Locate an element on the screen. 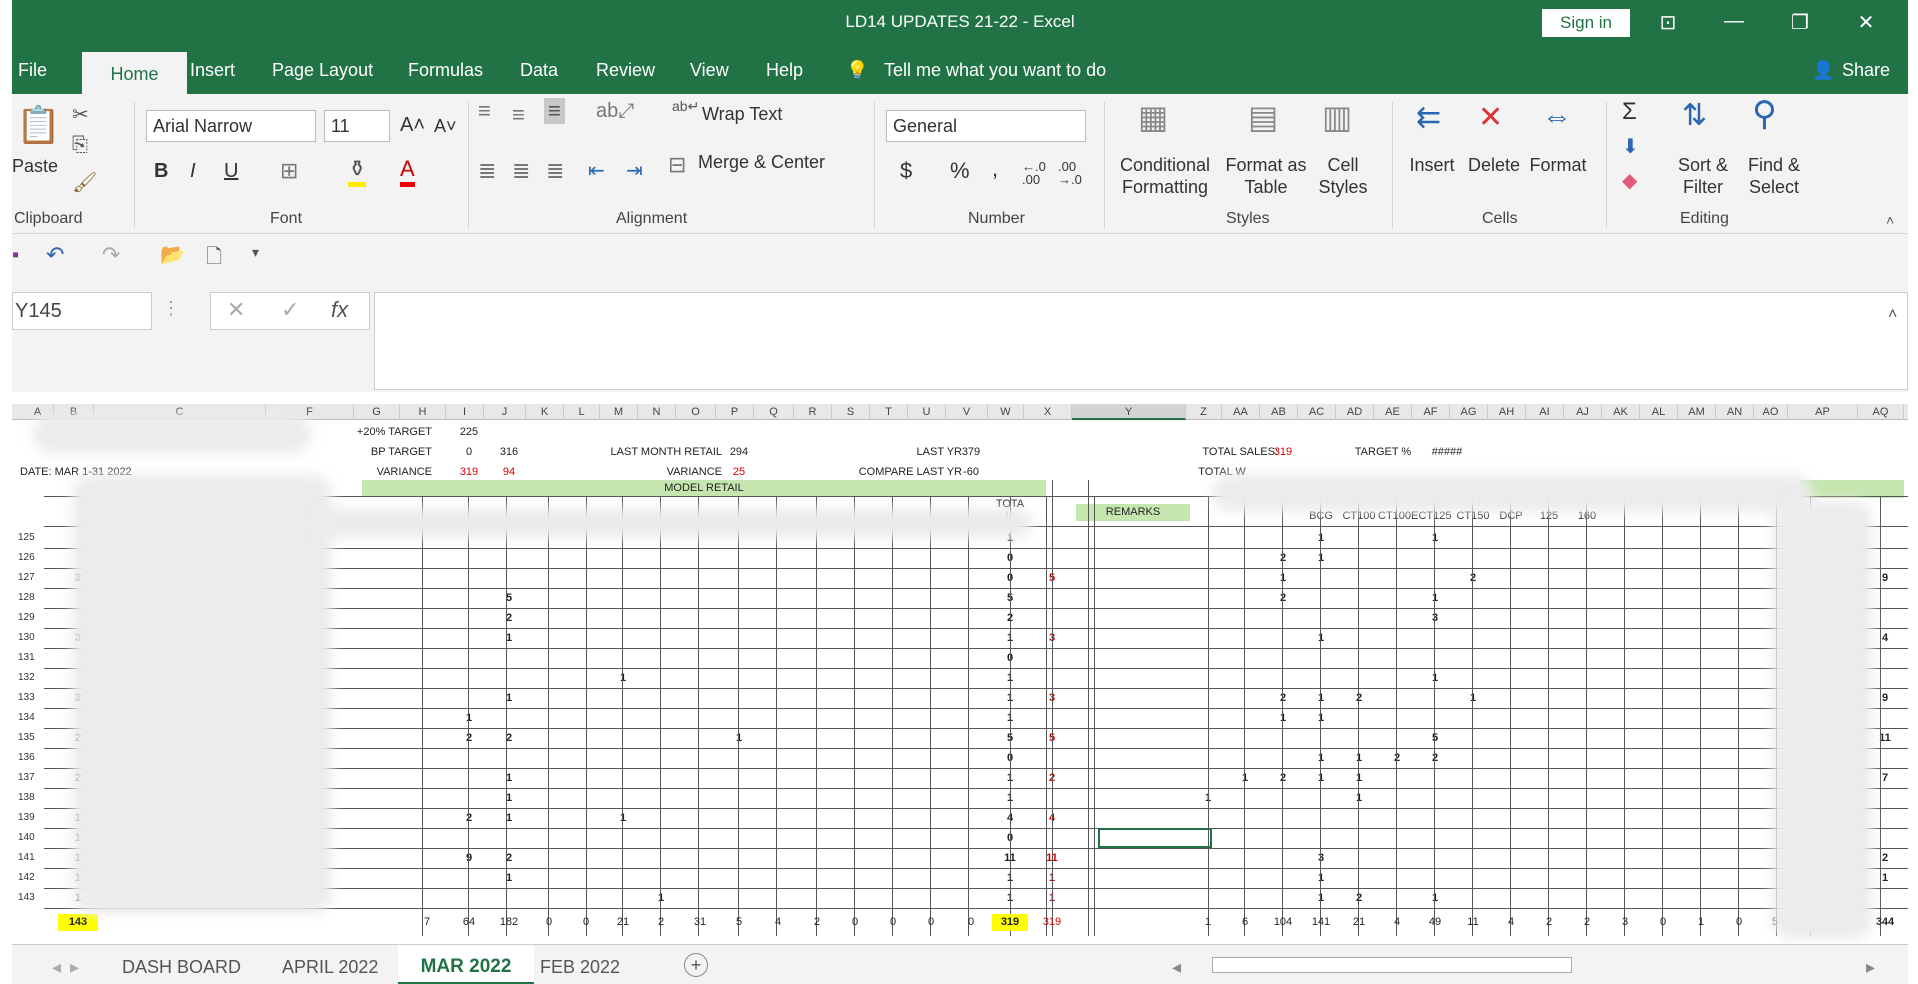 The image size is (1918, 984). total-ae: 4 is located at coordinates (1397, 922).